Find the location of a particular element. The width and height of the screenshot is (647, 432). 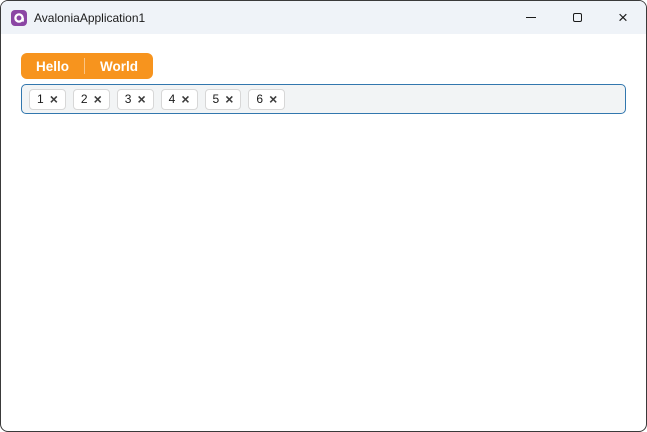

chip-label: 2 is located at coordinates (84, 99).